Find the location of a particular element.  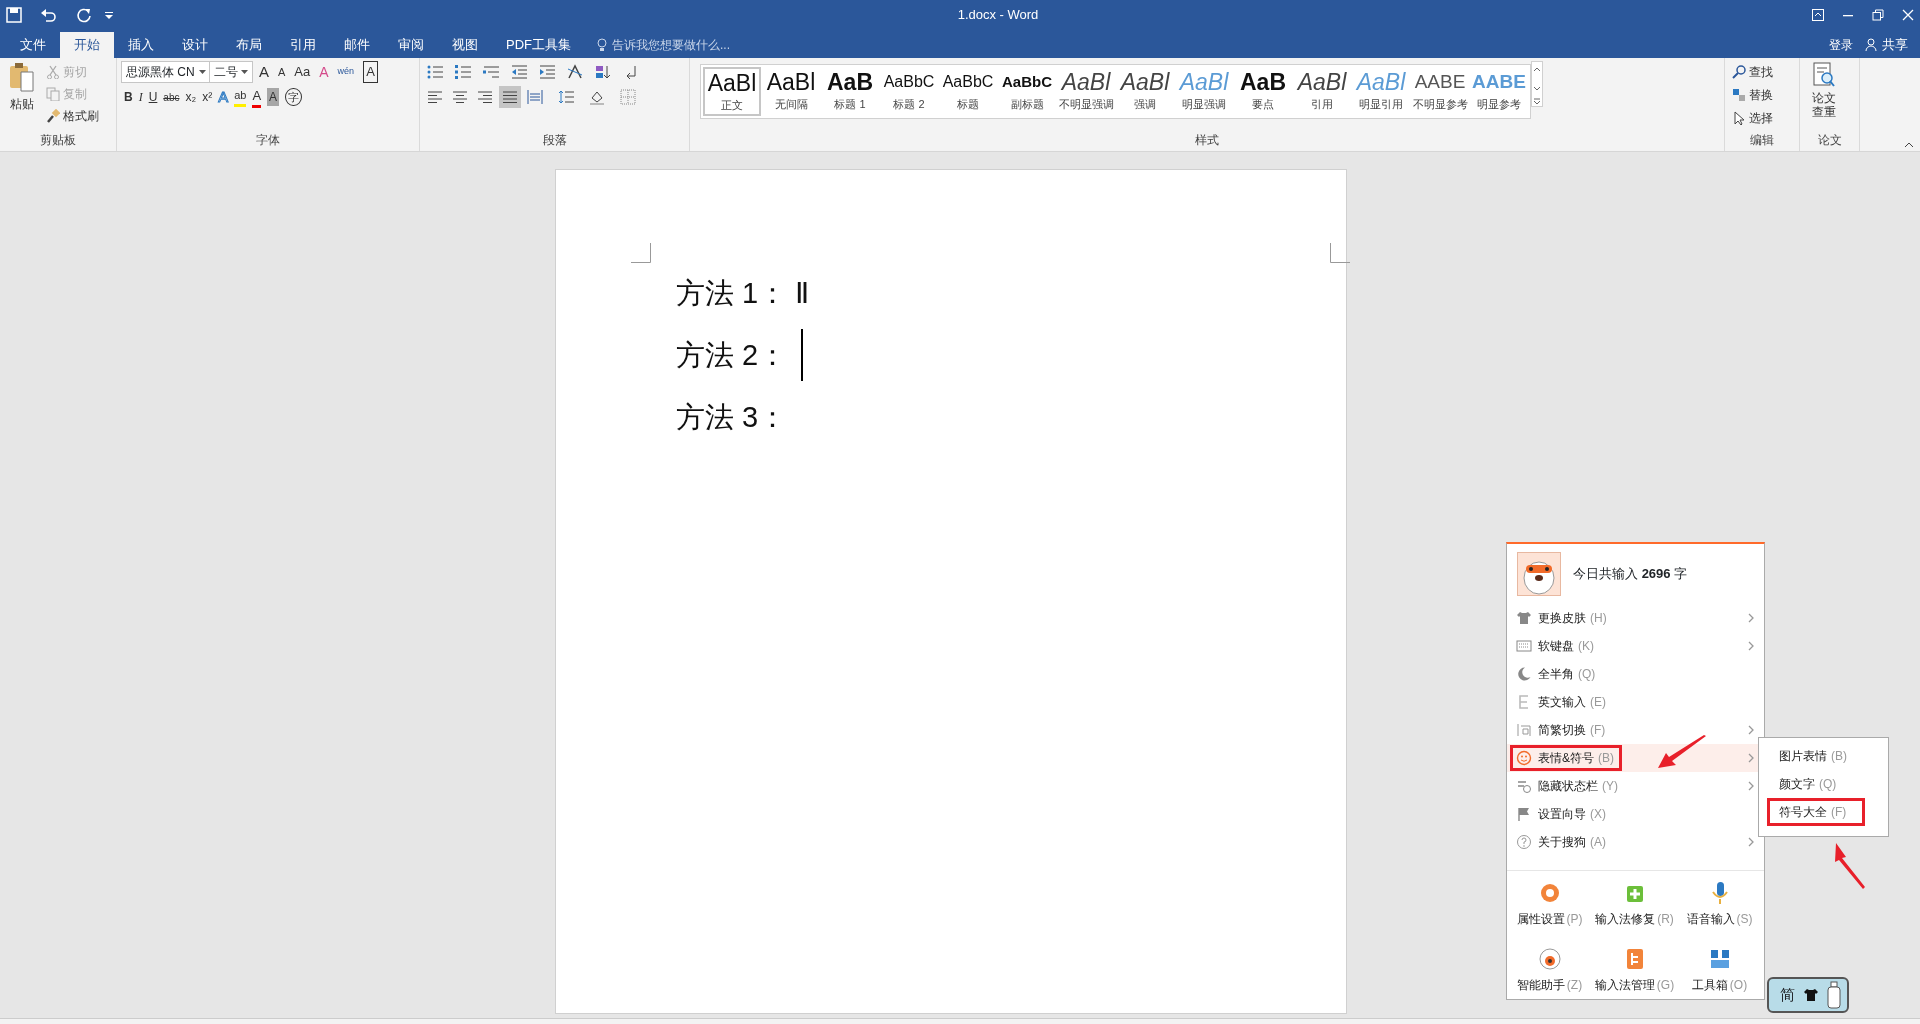

strike-button: abc is located at coordinates (171, 97).